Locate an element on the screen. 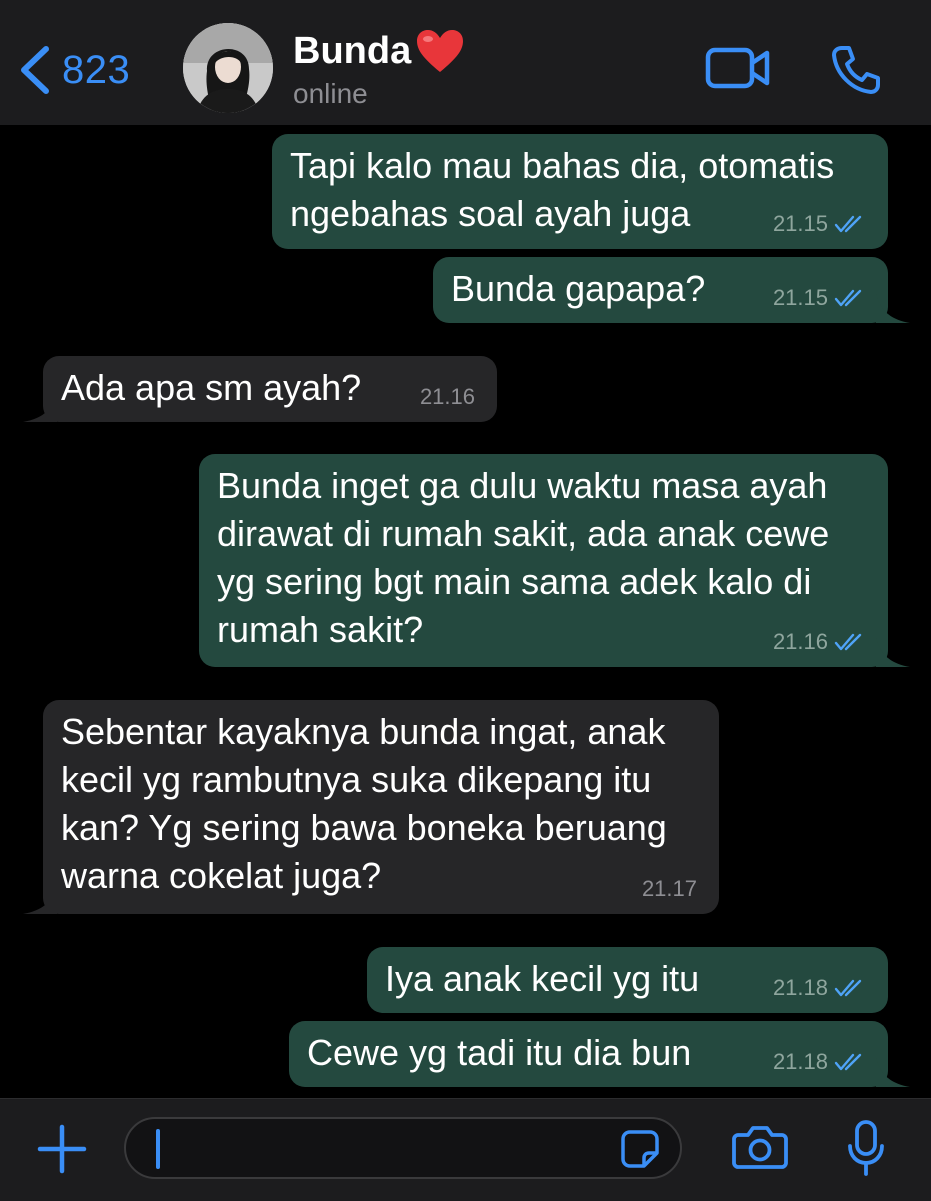 The height and width of the screenshot is (1201, 931). red-heart-emoji-icon is located at coordinates (440, 51).